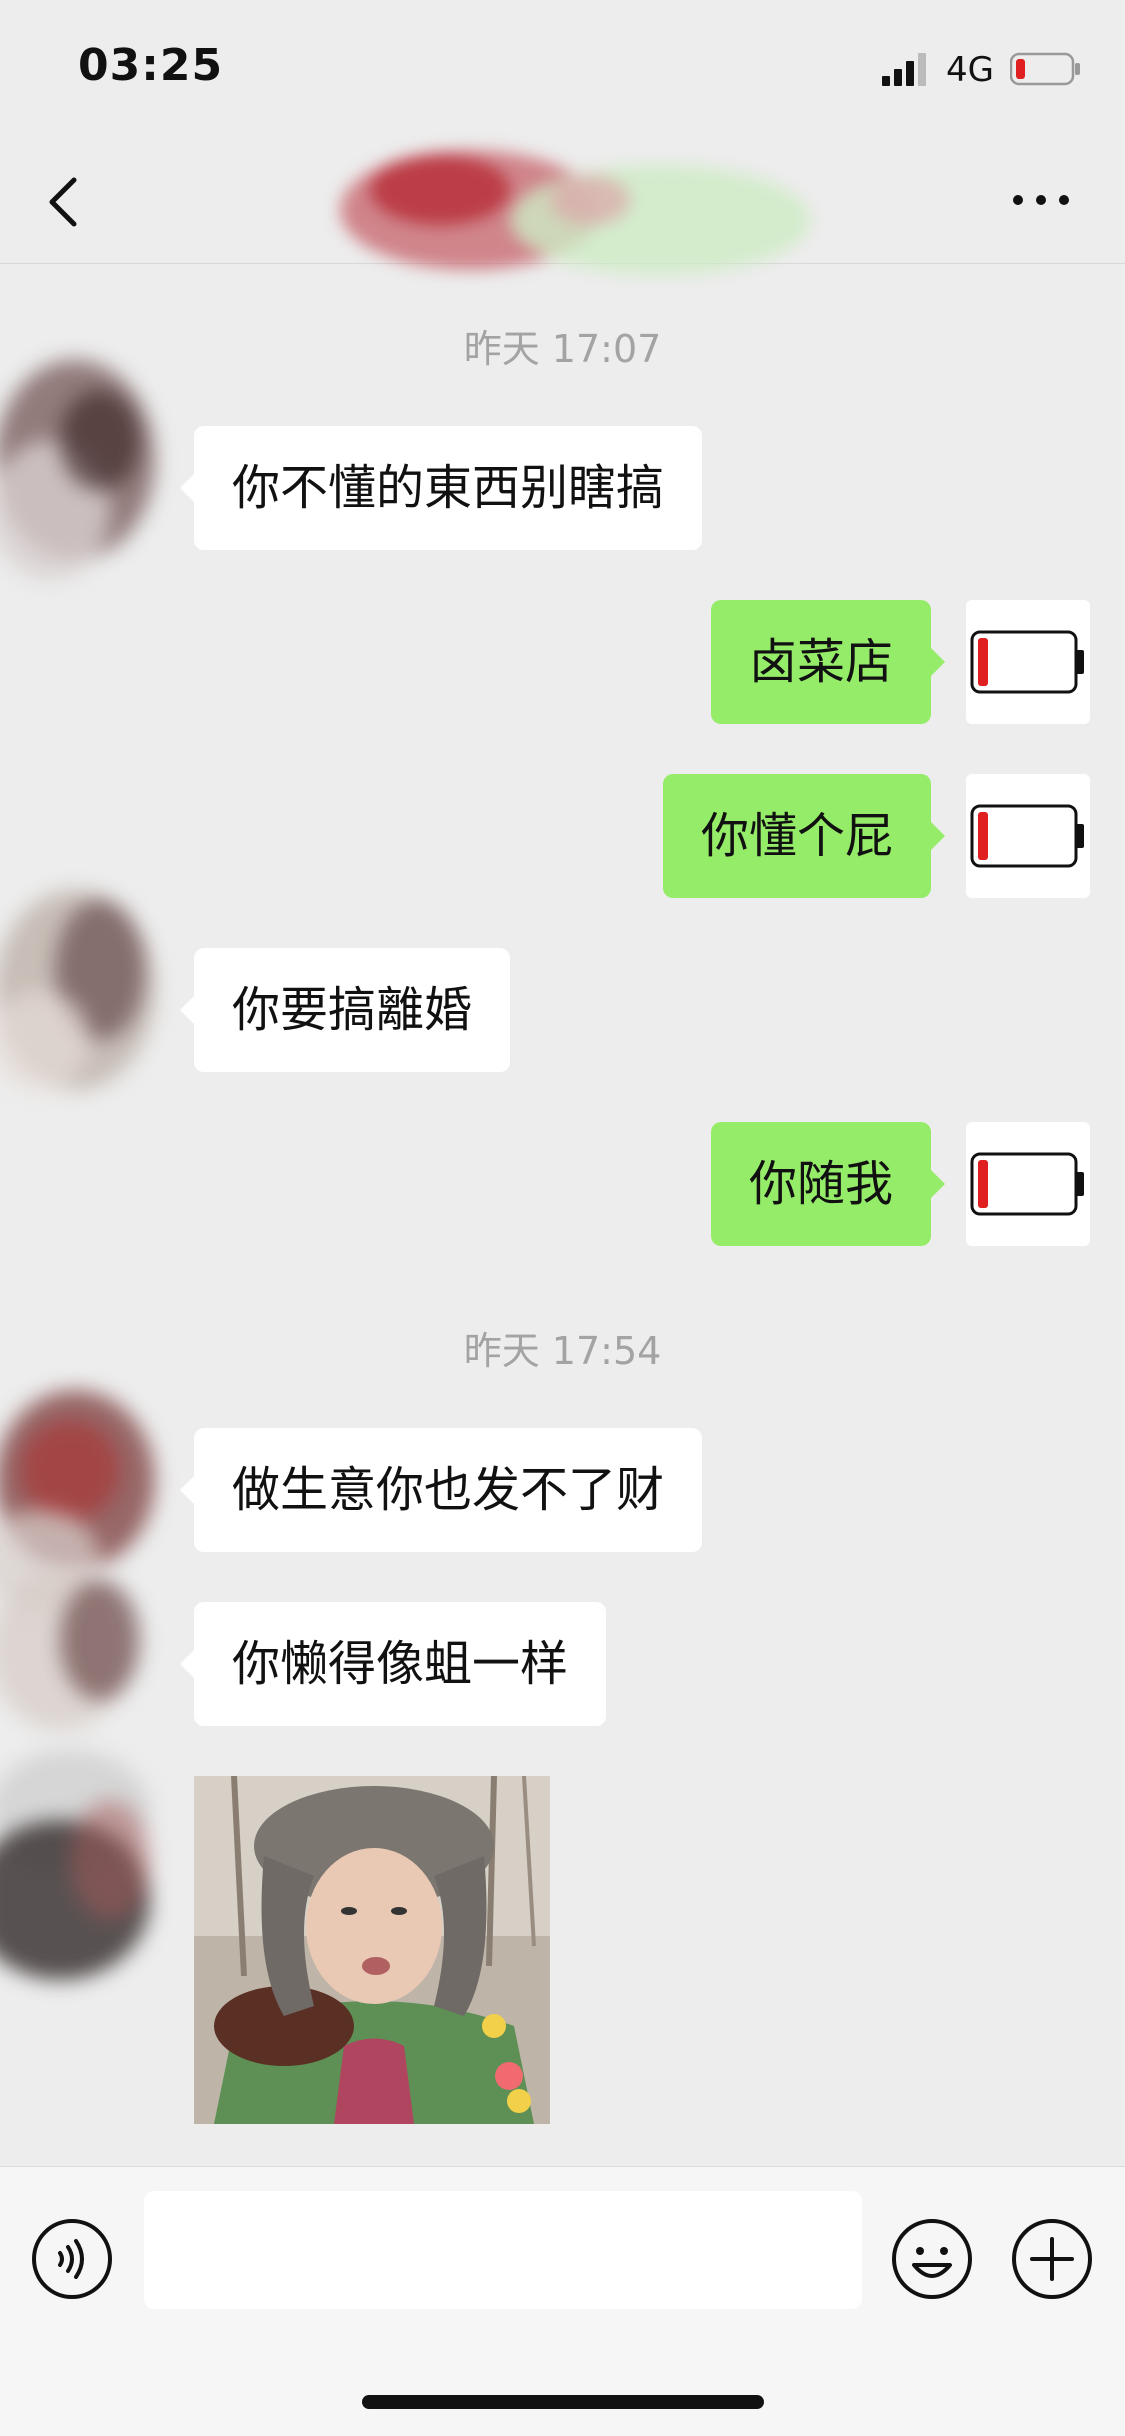 This screenshot has width=1125, height=2436. What do you see at coordinates (562, 1351) in the screenshot?
I see `timestamp: 昨天 17:54` at bounding box center [562, 1351].